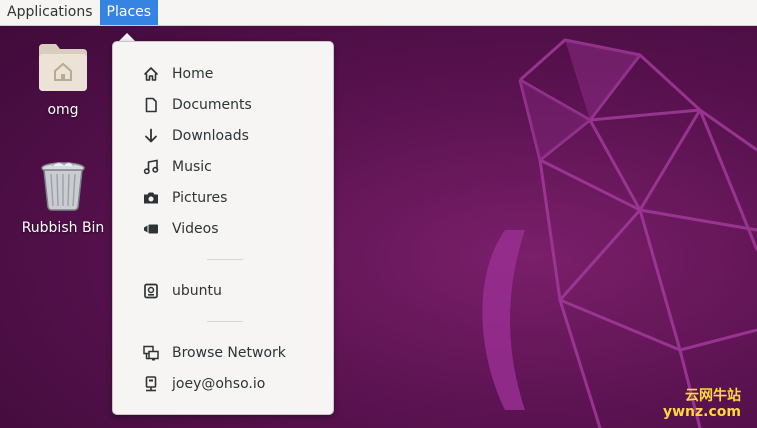 The height and width of the screenshot is (428, 757). What do you see at coordinates (702, 412) in the screenshot?
I see `watermark-line-2: ywnz.com` at bounding box center [702, 412].